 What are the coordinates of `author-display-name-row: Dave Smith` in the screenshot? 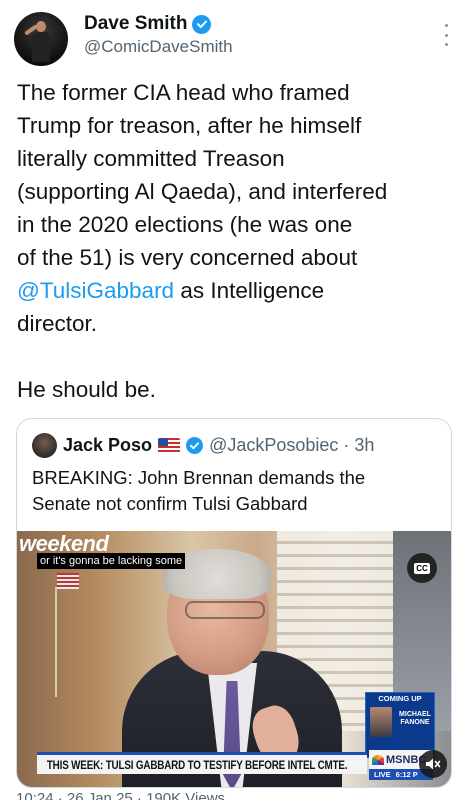 It's located at (158, 24).